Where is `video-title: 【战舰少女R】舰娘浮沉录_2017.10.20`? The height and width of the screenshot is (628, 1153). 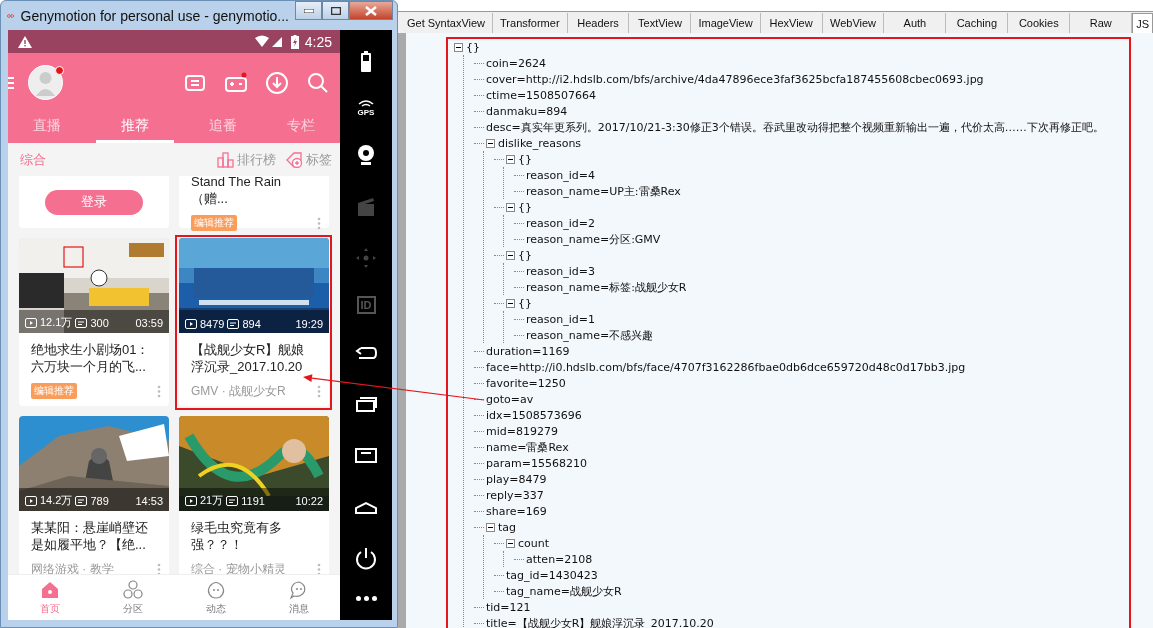
video-title: 【战舰少女R】舰娘浮沉录_2017.10.20 is located at coordinates (248, 358).